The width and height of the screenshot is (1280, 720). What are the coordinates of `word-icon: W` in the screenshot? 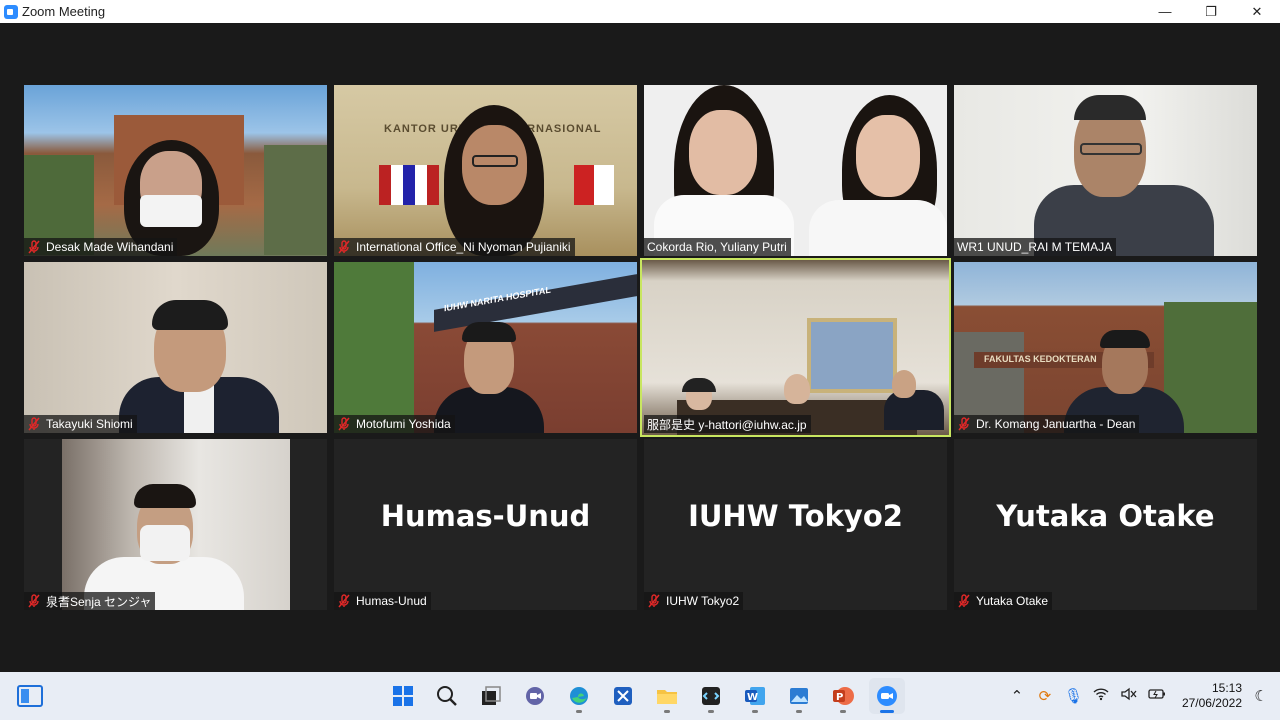 It's located at (755, 696).